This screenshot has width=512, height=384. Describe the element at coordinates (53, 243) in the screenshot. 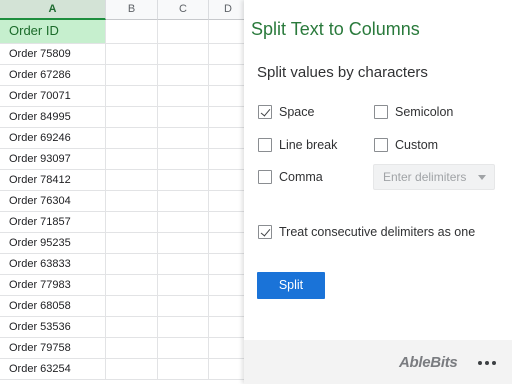

I see `order-cell: Order 95235` at that location.